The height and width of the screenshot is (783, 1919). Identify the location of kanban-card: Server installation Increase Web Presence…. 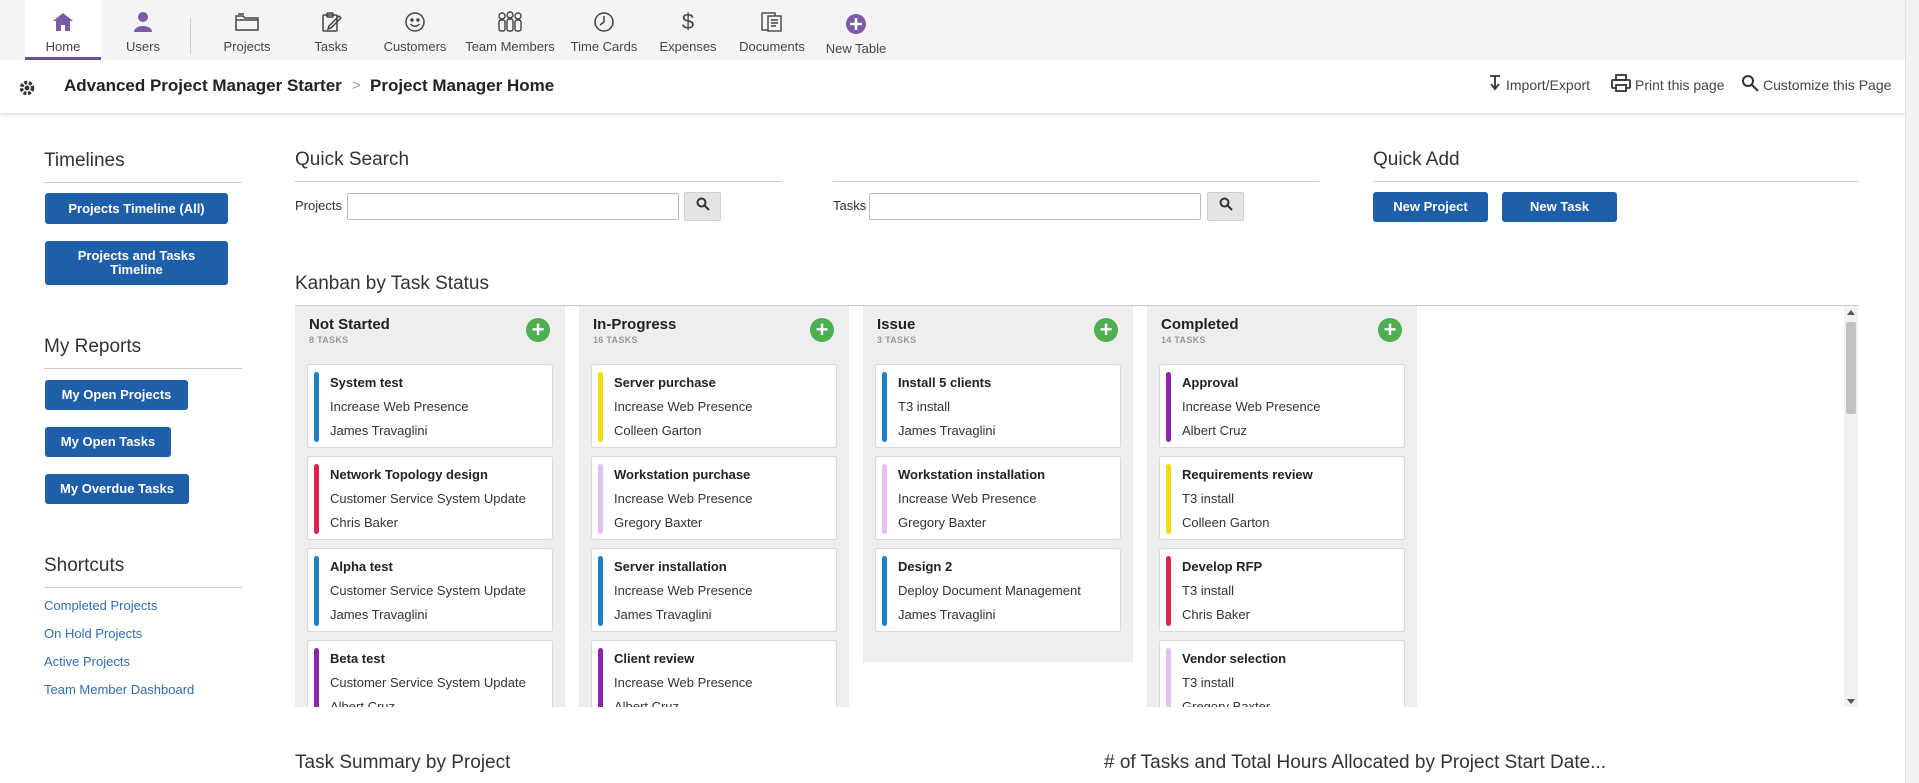
(714, 590).